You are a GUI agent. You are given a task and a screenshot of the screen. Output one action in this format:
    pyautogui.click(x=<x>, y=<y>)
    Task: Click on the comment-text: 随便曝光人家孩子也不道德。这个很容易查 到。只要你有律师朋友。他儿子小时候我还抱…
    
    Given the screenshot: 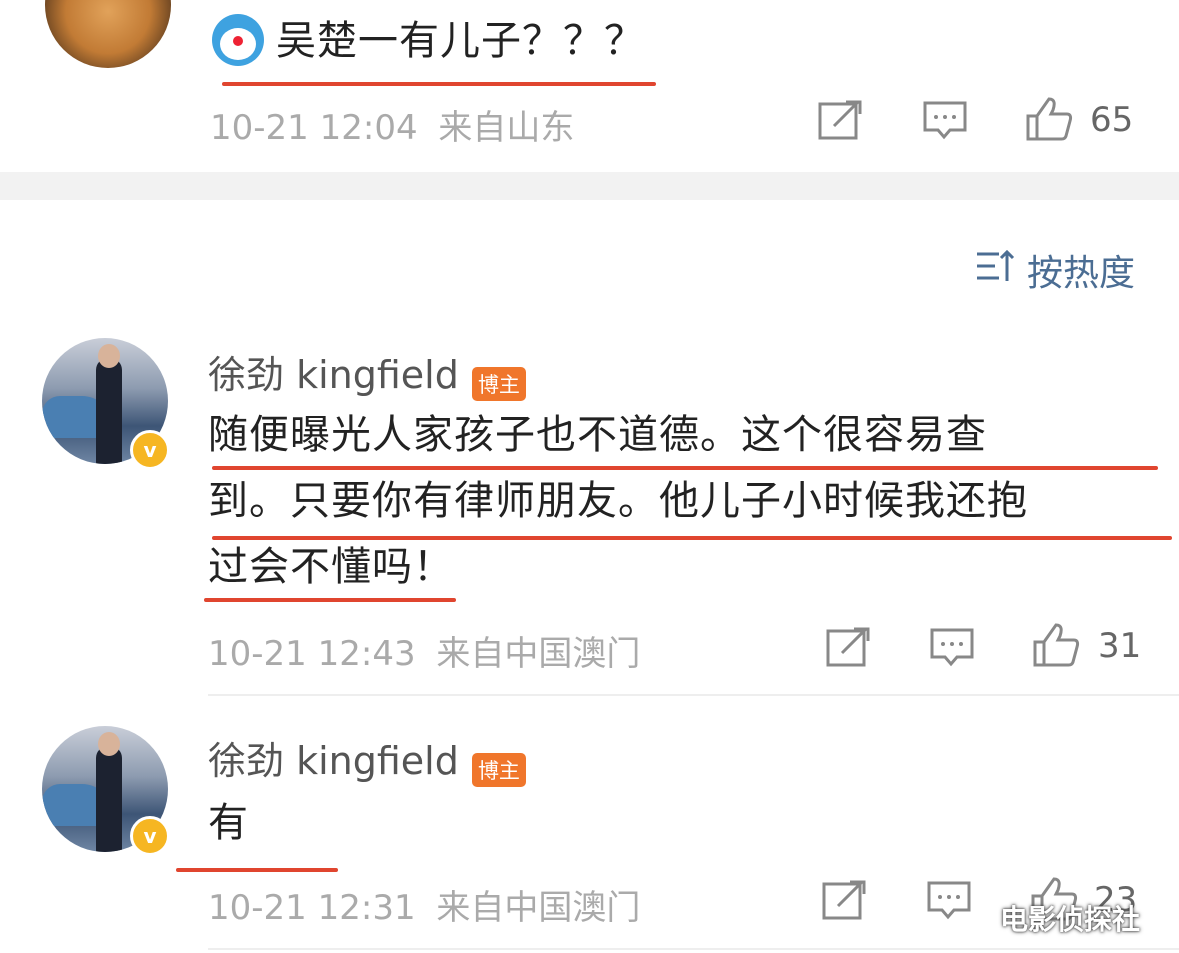 What is the action you would take?
    pyautogui.click(x=618, y=501)
    